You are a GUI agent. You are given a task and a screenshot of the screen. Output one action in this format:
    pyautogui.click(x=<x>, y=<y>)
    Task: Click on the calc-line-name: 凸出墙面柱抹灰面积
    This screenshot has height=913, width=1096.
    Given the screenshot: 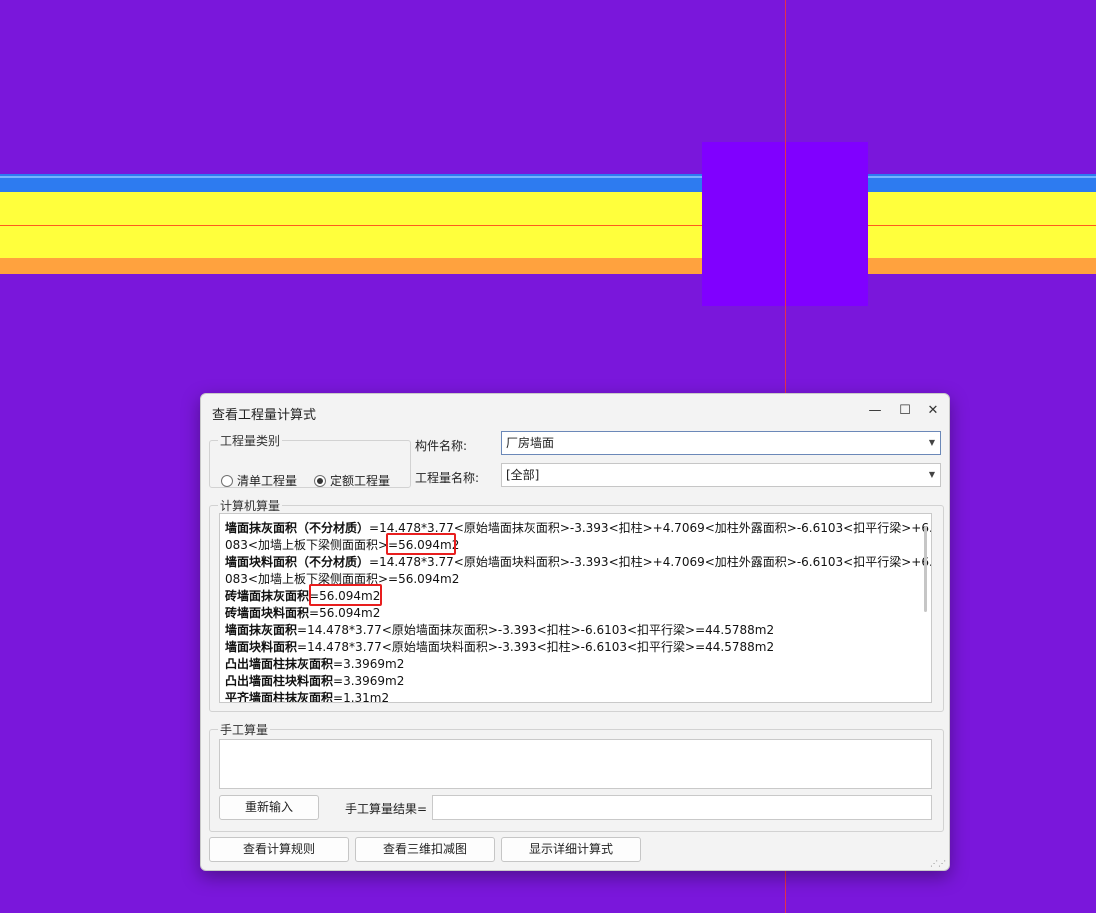 What is the action you would take?
    pyautogui.click(x=279, y=664)
    